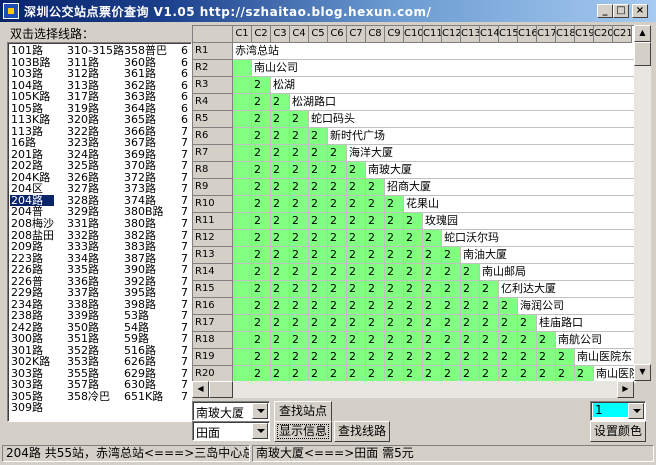 The image size is (656, 465). What do you see at coordinates (213, 102) in the screenshot?
I see `row-header: R4` at bounding box center [213, 102].